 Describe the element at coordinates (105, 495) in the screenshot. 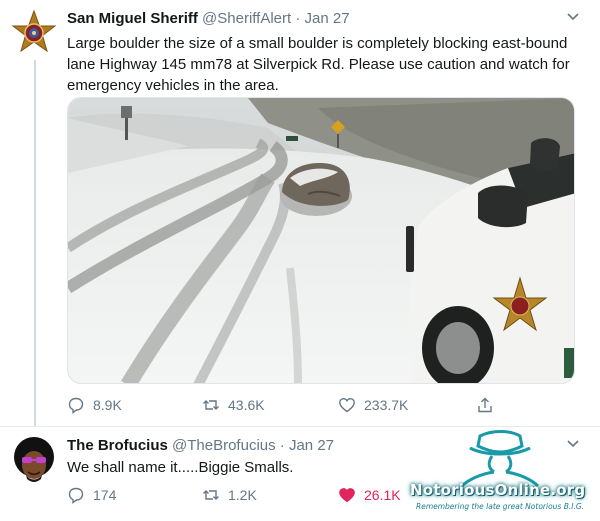

I see `reply-count: 174` at that location.